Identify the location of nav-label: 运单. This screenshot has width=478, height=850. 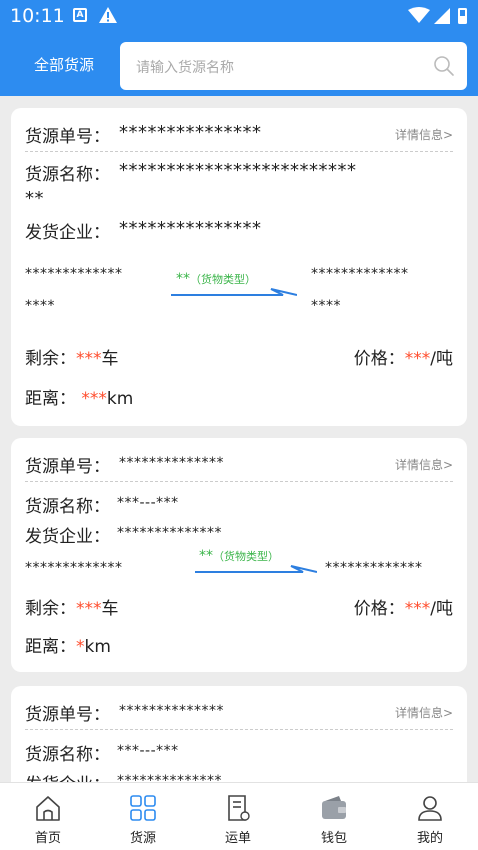
(237, 838).